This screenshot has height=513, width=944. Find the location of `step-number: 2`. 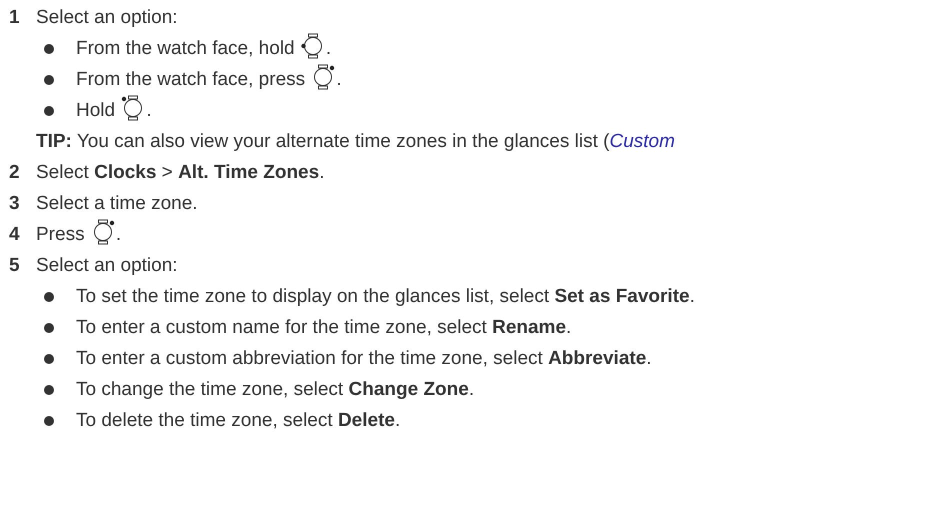

step-number: 2 is located at coordinates (14, 173).